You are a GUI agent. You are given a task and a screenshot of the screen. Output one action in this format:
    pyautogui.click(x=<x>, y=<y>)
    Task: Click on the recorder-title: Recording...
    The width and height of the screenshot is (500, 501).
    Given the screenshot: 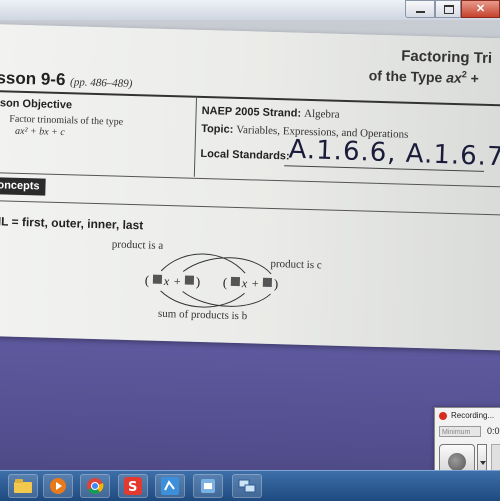 What is the action you would take?
    pyautogui.click(x=473, y=415)
    